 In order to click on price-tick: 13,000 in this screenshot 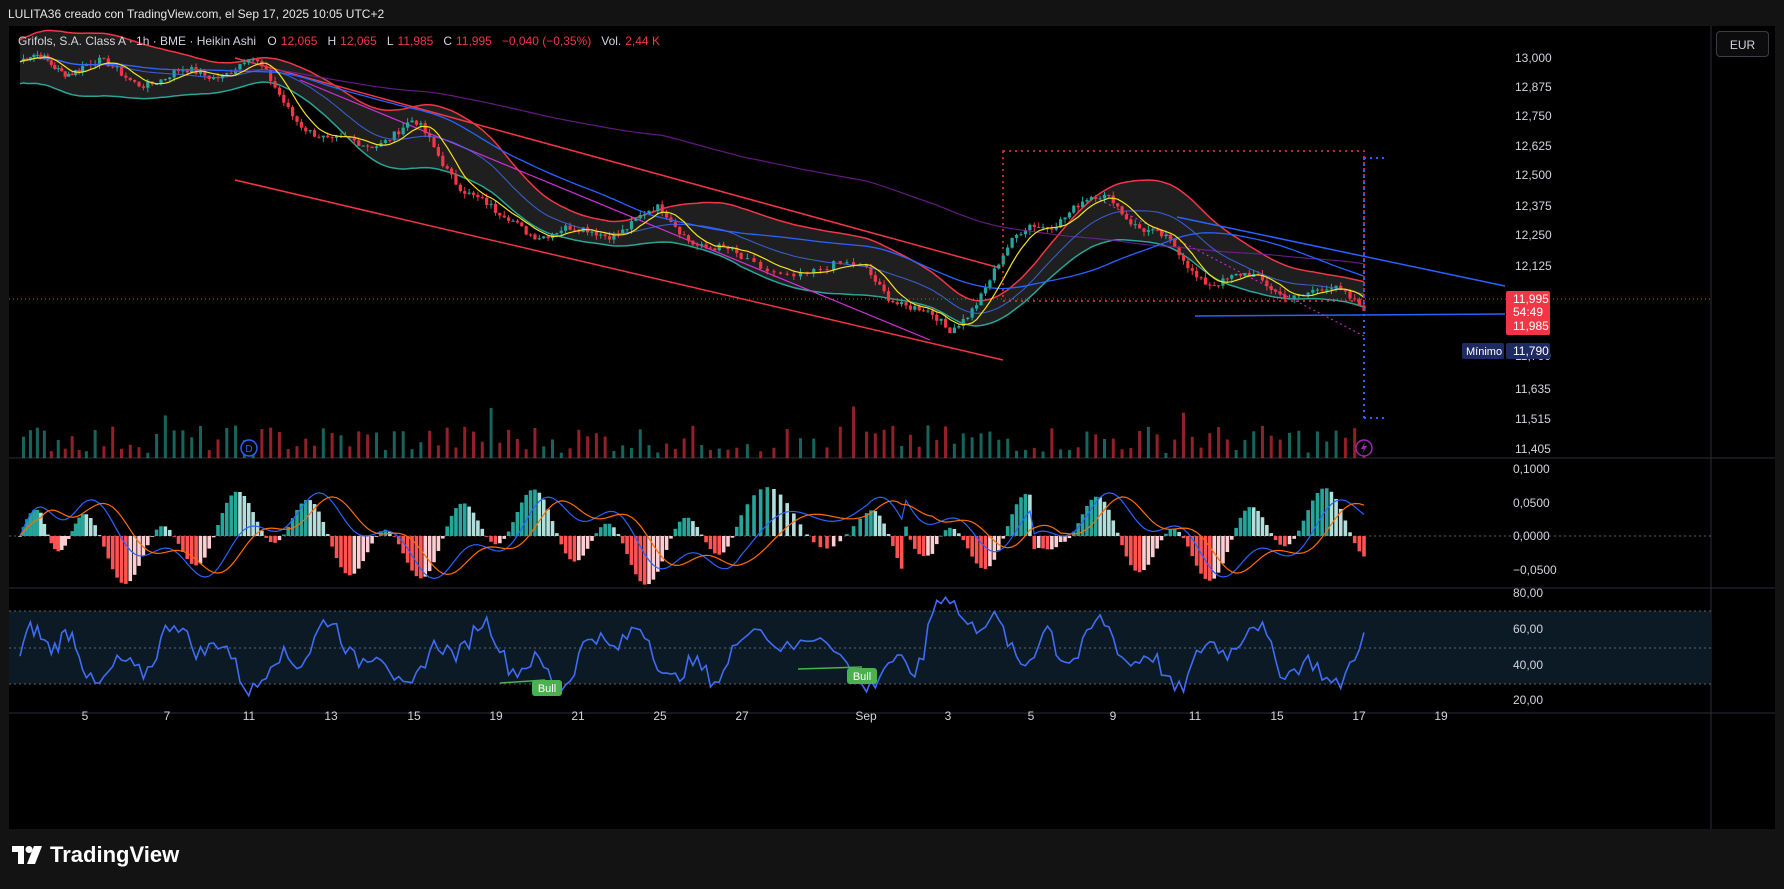, I will do `click(1533, 58)`.